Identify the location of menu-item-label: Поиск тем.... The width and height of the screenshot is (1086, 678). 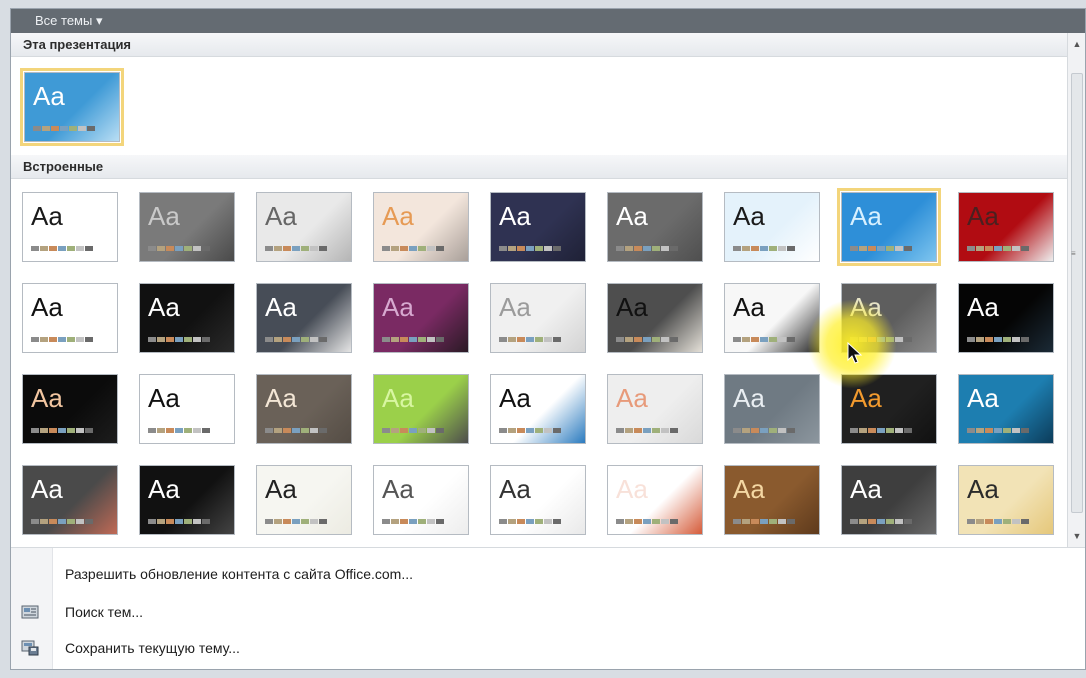
(104, 612).